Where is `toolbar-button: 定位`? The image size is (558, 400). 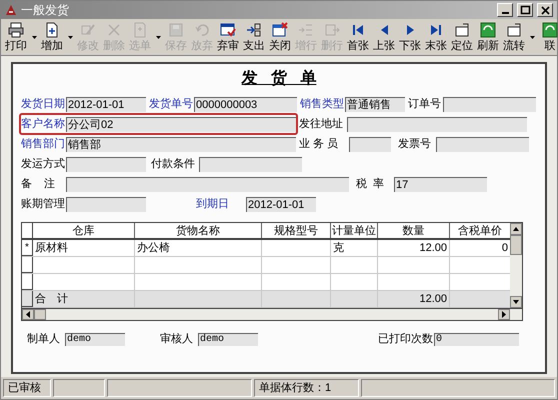
toolbar-button: 定位 is located at coordinates (462, 37).